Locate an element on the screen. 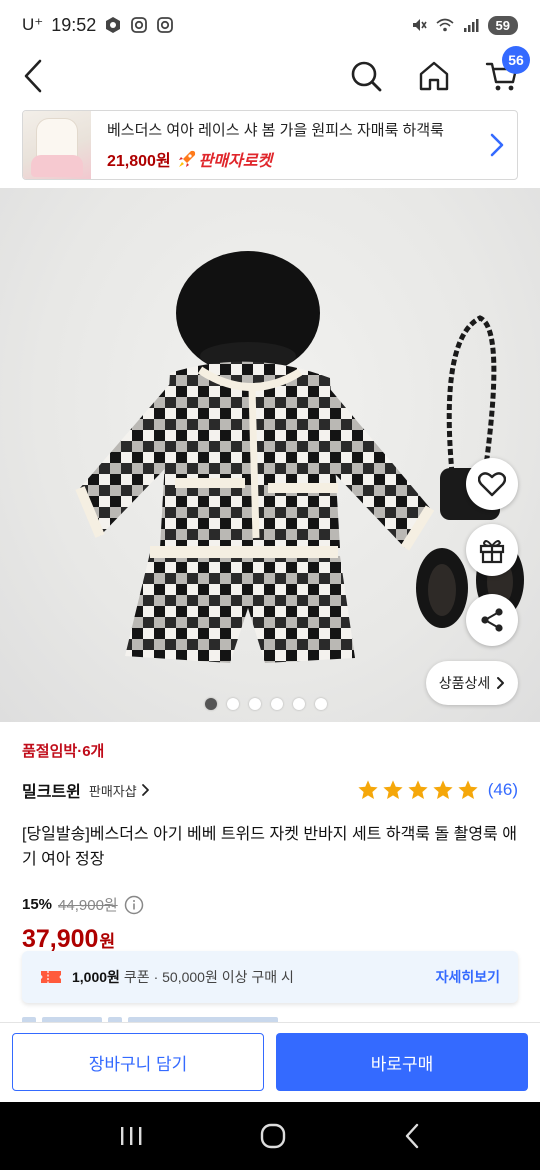 This screenshot has width=540, height=1170. add-to-cart-button: 장바구니 담기 is located at coordinates (138, 1062).